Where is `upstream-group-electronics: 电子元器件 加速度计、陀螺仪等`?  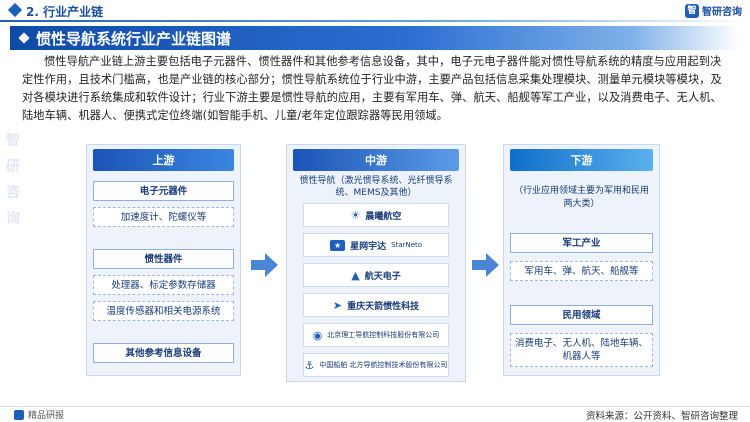
upstream-group-electronics: 电子元器件 加速度计、陀螺仪等 is located at coordinates (163, 204).